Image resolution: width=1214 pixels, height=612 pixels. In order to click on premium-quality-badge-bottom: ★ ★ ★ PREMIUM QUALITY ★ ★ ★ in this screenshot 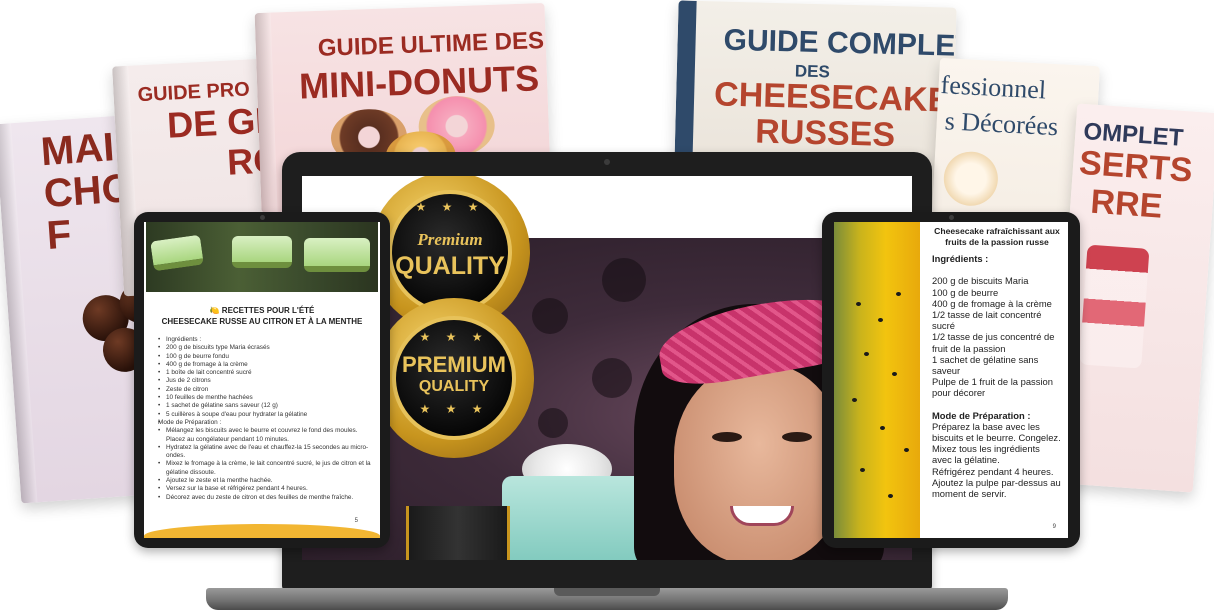, I will do `click(454, 378)`.